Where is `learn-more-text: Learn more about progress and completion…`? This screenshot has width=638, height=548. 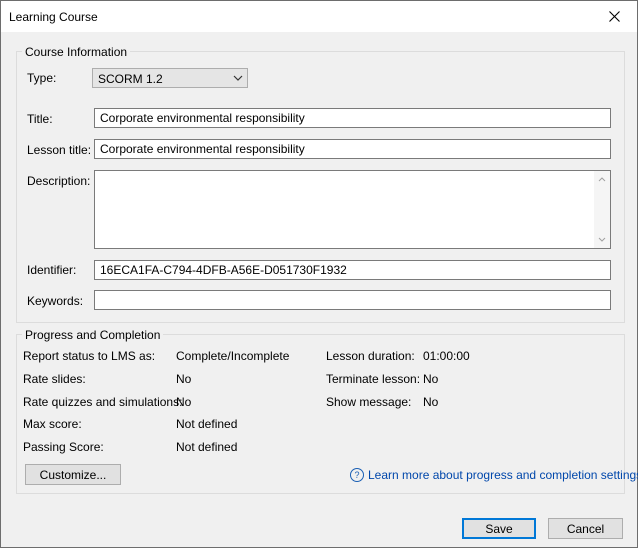
learn-more-text: Learn more about progress and completion… is located at coordinates (503, 475).